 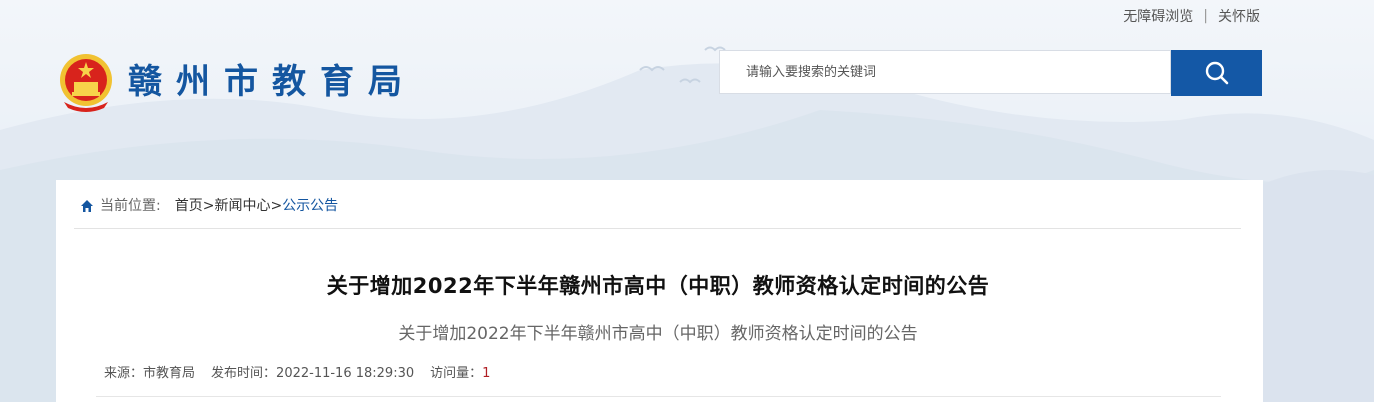 I want to click on home-icon, so click(x=87, y=206).